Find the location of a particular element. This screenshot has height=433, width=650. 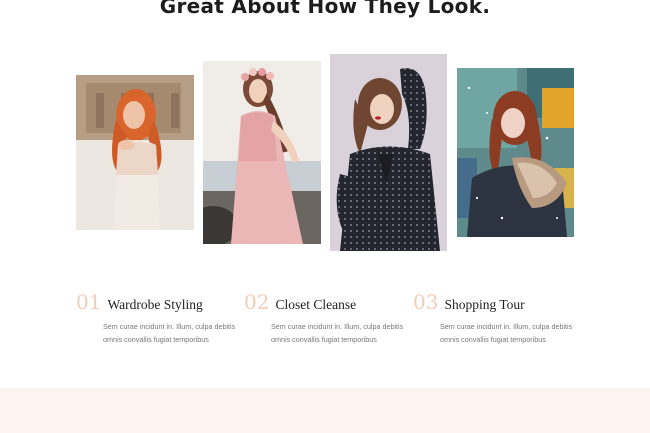

footer-band is located at coordinates (325, 410).